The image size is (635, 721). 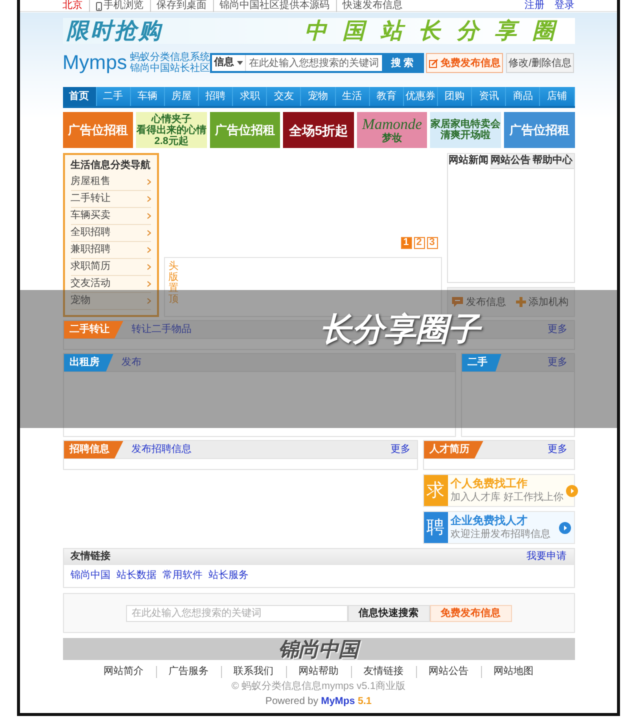 What do you see at coordinates (110, 199) in the screenshot?
I see `category-link: 二手转让` at bounding box center [110, 199].